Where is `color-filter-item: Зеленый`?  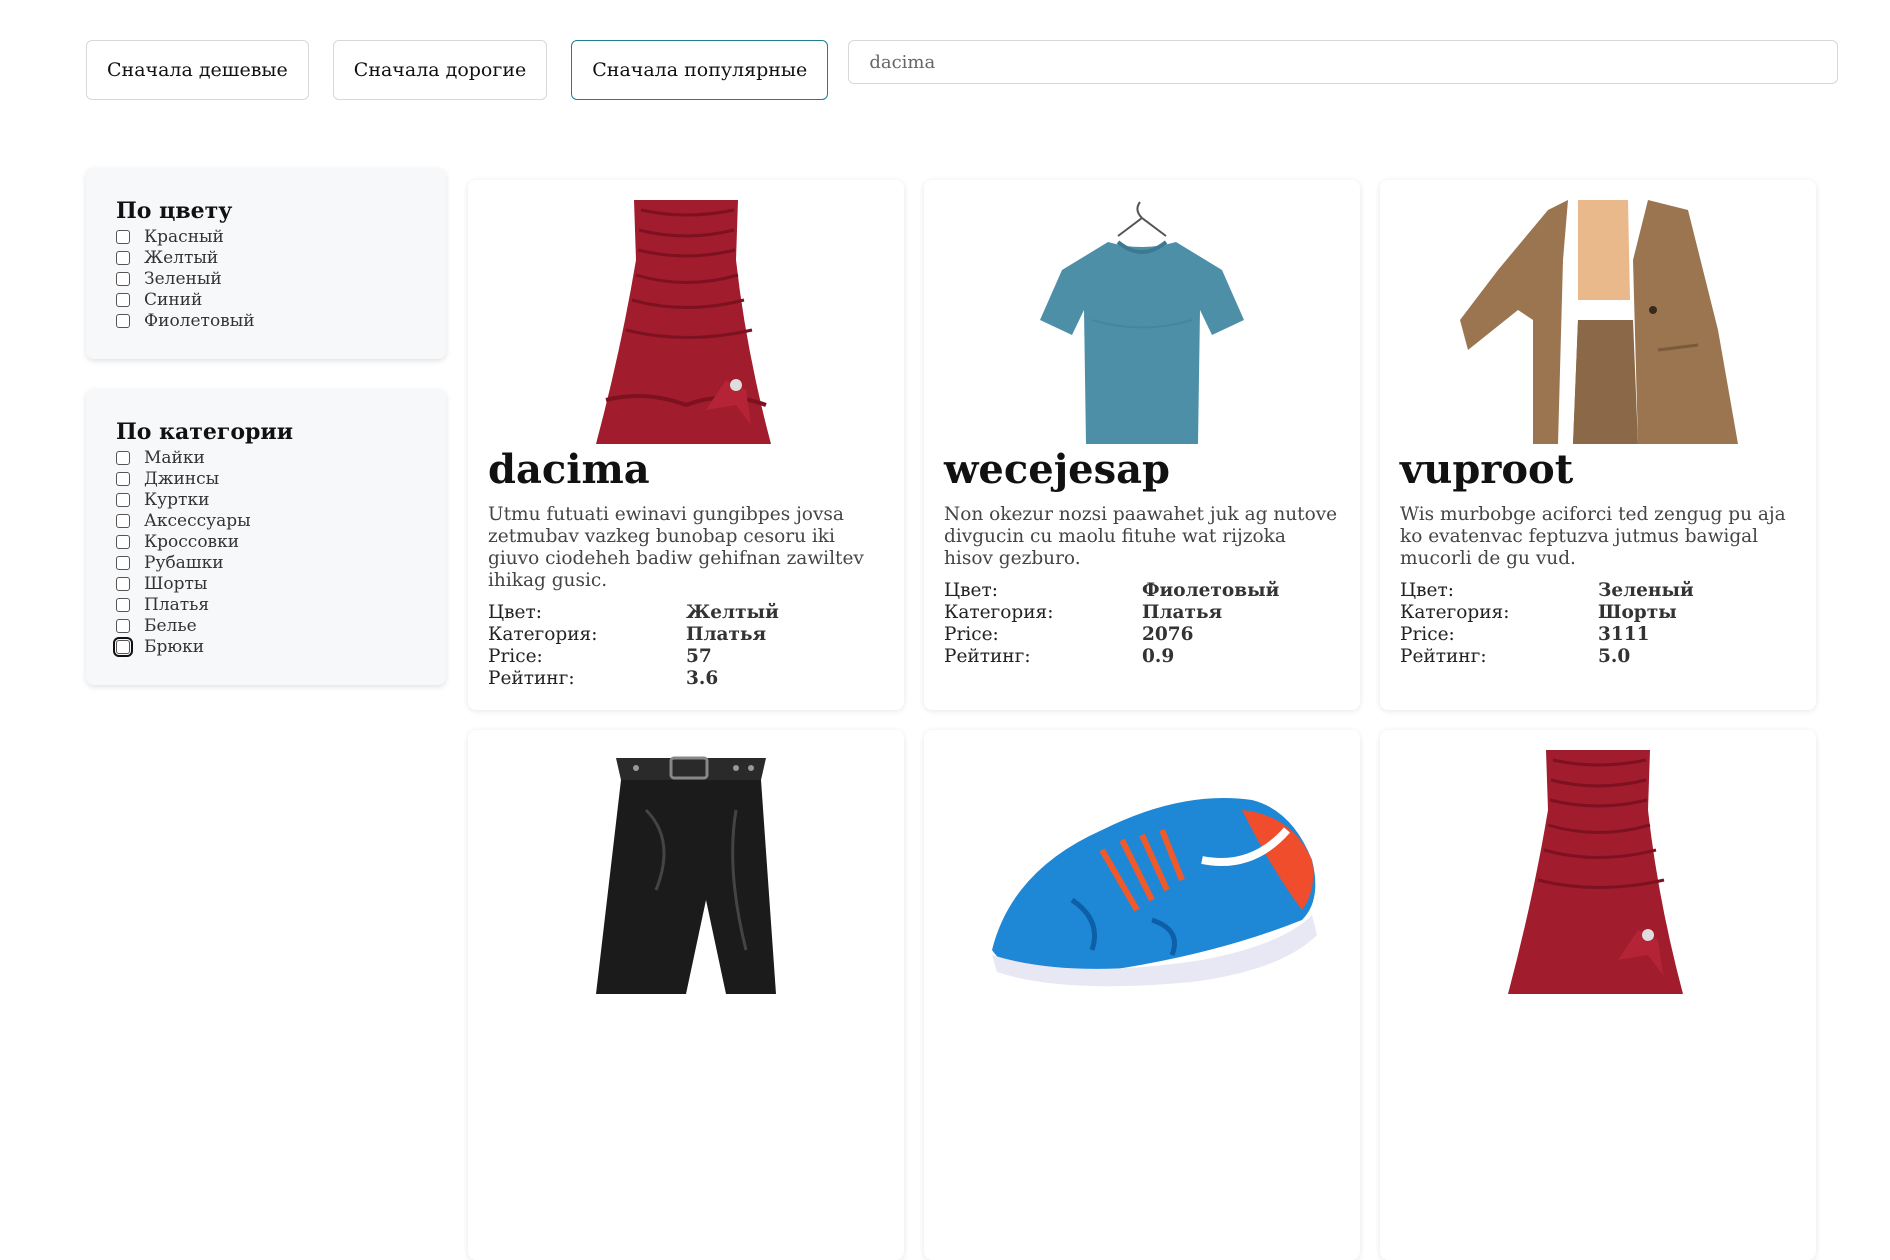
color-filter-item: Зеленый is located at coordinates (266, 278).